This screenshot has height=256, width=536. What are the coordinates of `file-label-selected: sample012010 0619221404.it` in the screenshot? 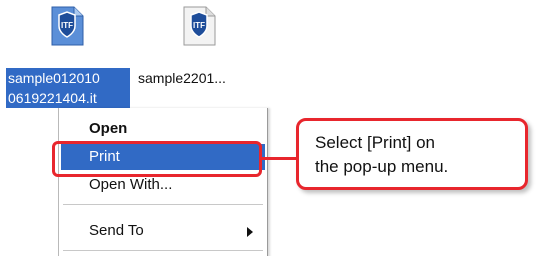 It's located at (68, 88).